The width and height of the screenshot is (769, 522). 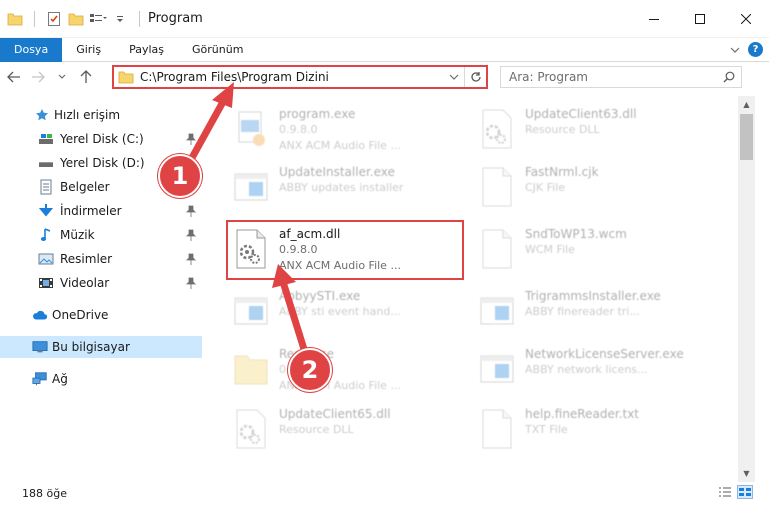 What do you see at coordinates (562, 129) in the screenshot?
I see `file-description: Resource DLL` at bounding box center [562, 129].